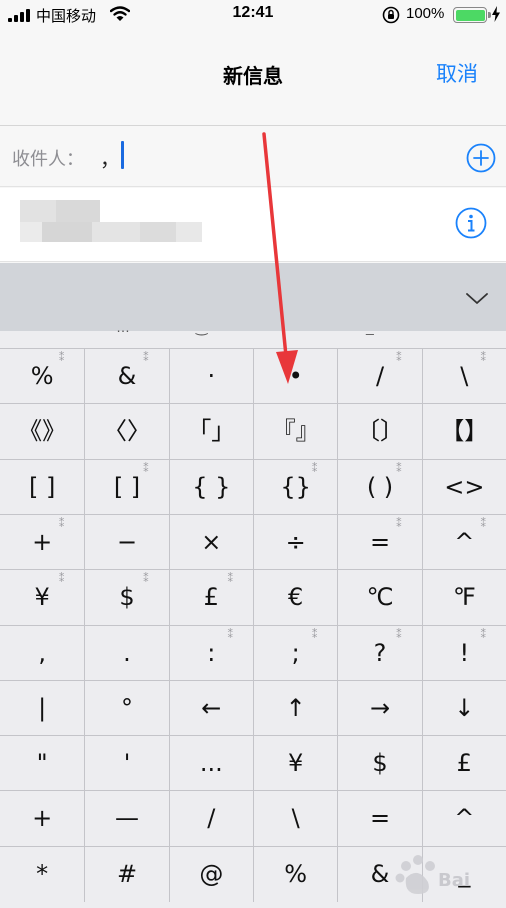 The height and width of the screenshot is (908, 506). I want to click on symbol-key-label: 〈〉, so click(126, 431).